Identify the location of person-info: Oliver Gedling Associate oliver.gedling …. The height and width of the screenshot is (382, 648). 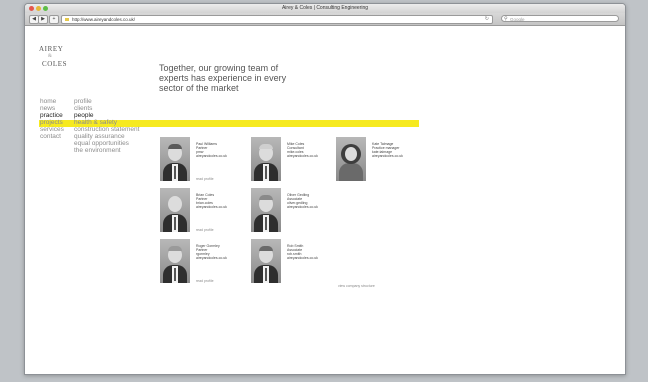
(302, 201).